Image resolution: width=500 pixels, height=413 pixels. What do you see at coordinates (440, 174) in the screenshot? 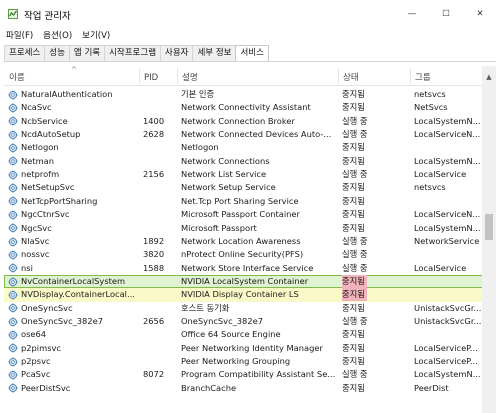
I see `service-group: LocalService` at bounding box center [440, 174].